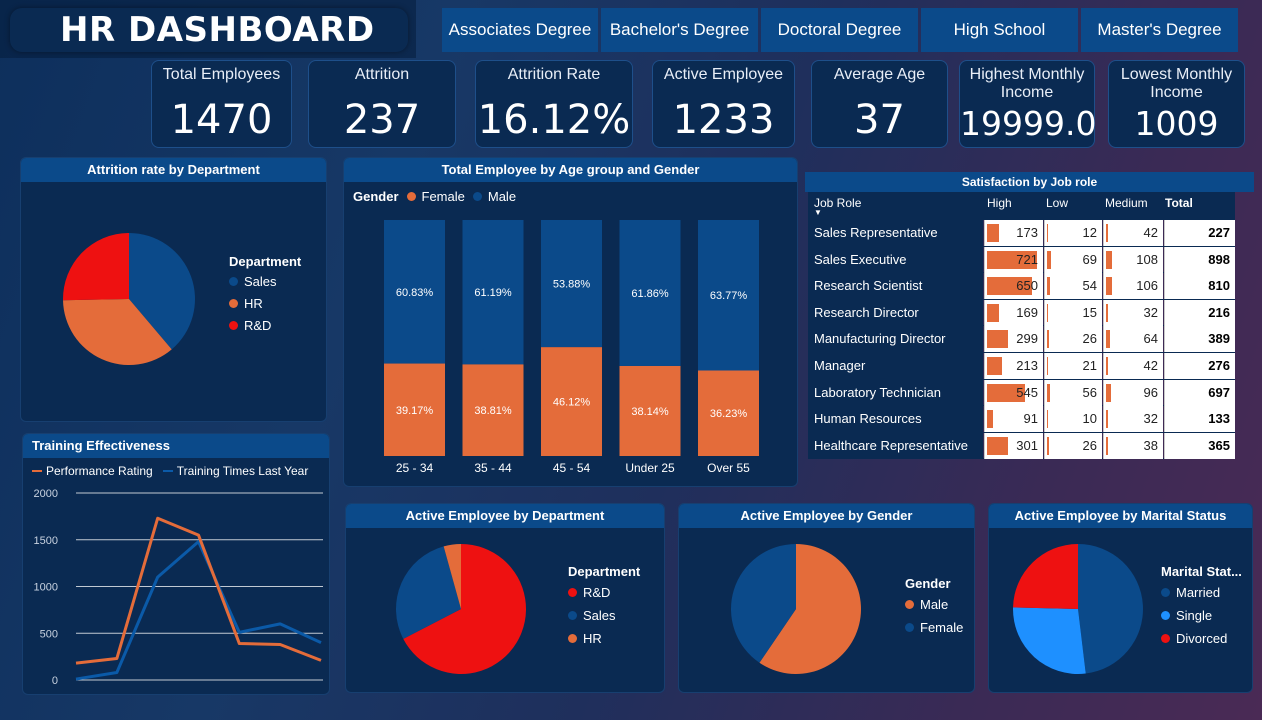 The height and width of the screenshot is (720, 1262). What do you see at coordinates (650, 294) in the screenshot?
I see `data-label-male: 61.86%` at bounding box center [650, 294].